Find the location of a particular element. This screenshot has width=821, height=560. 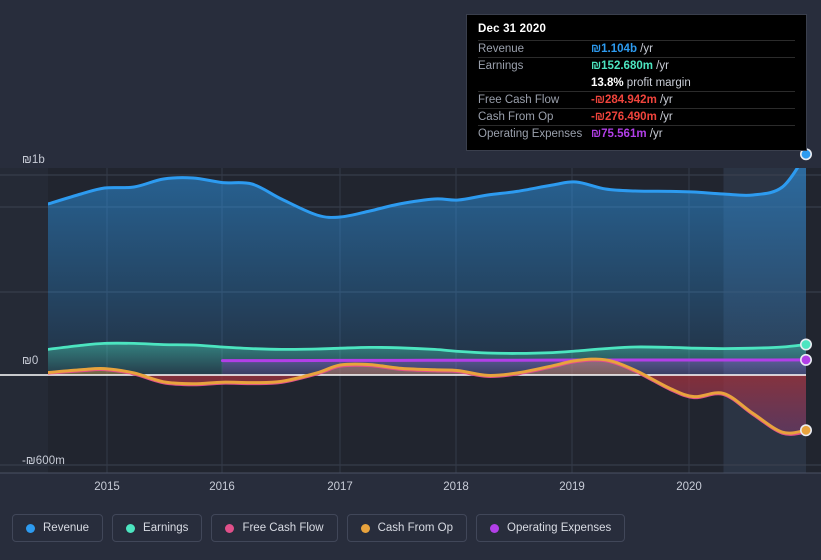

tooltip-row-value: ₪1.104b /yr is located at coordinates (622, 49).